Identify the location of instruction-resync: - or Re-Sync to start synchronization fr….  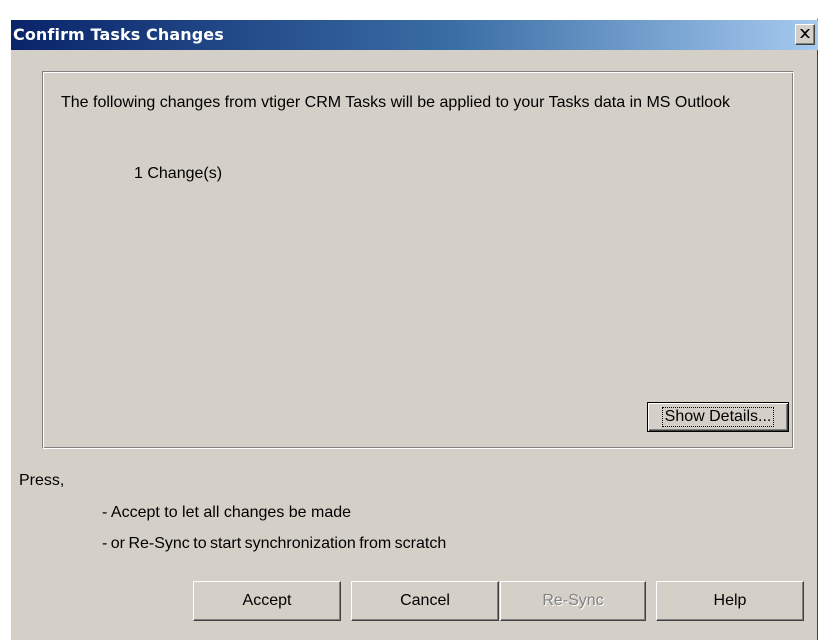
(274, 543).